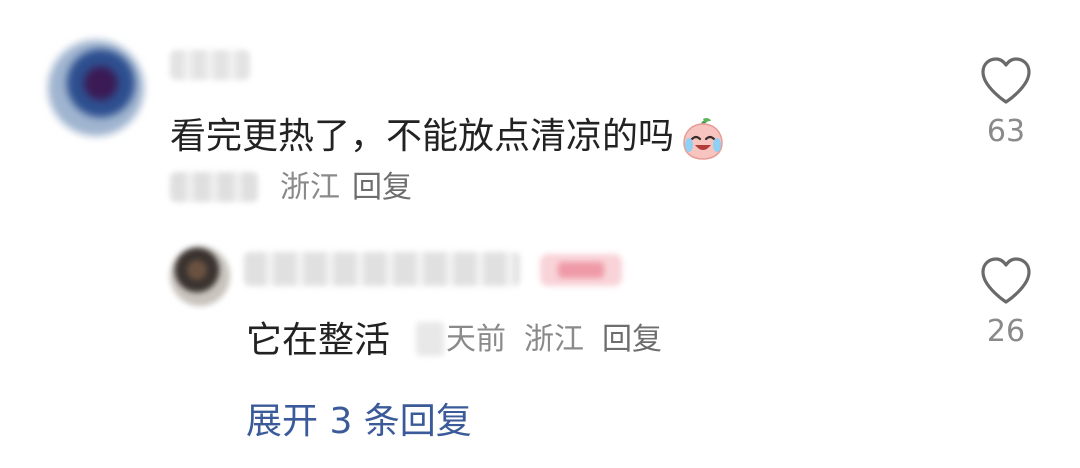 The image size is (1080, 468). What do you see at coordinates (1006, 331) in the screenshot?
I see `reply-like-count: 26` at bounding box center [1006, 331].